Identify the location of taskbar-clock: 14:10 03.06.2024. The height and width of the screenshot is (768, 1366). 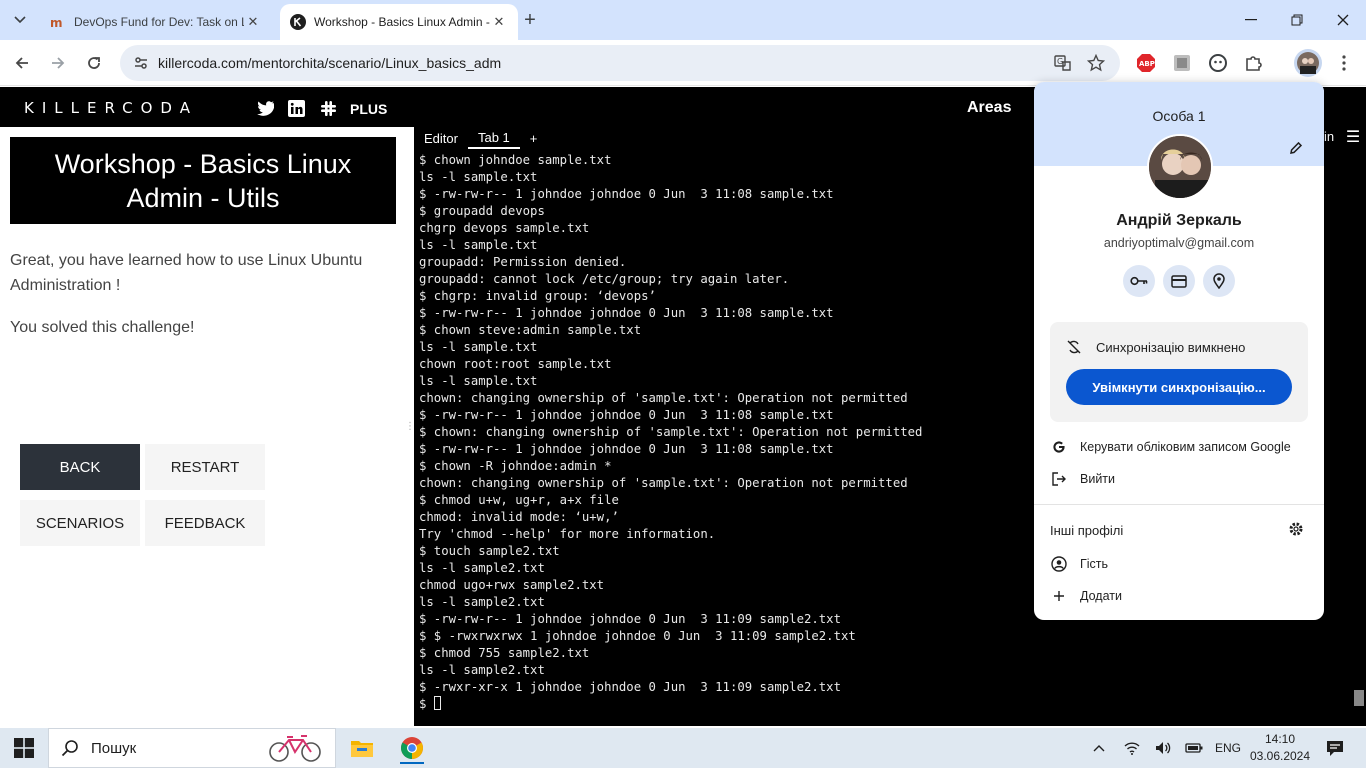
(1280, 748).